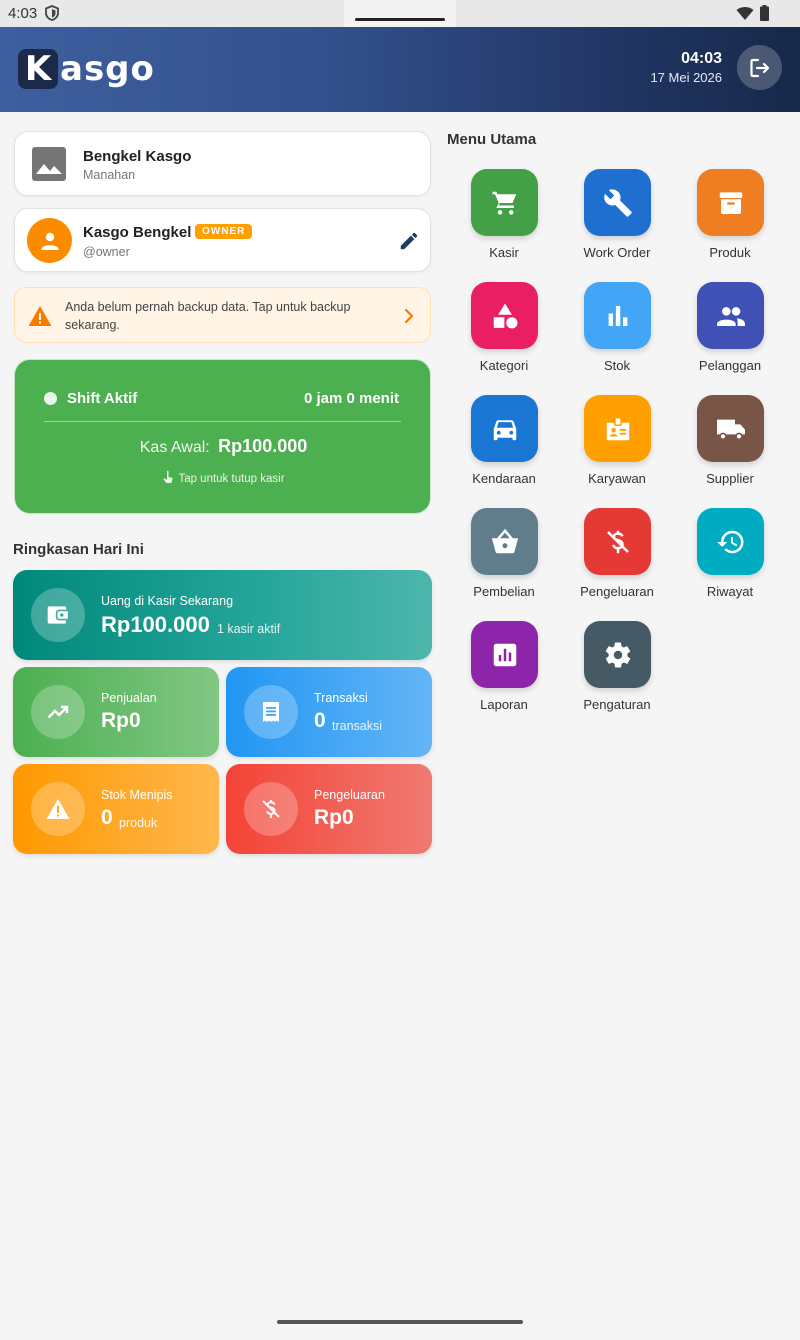 The height and width of the screenshot is (1340, 800). Describe the element at coordinates (116, 809) in the screenshot. I see `low-stock-tile: Stok Menipis 0 produk` at that location.